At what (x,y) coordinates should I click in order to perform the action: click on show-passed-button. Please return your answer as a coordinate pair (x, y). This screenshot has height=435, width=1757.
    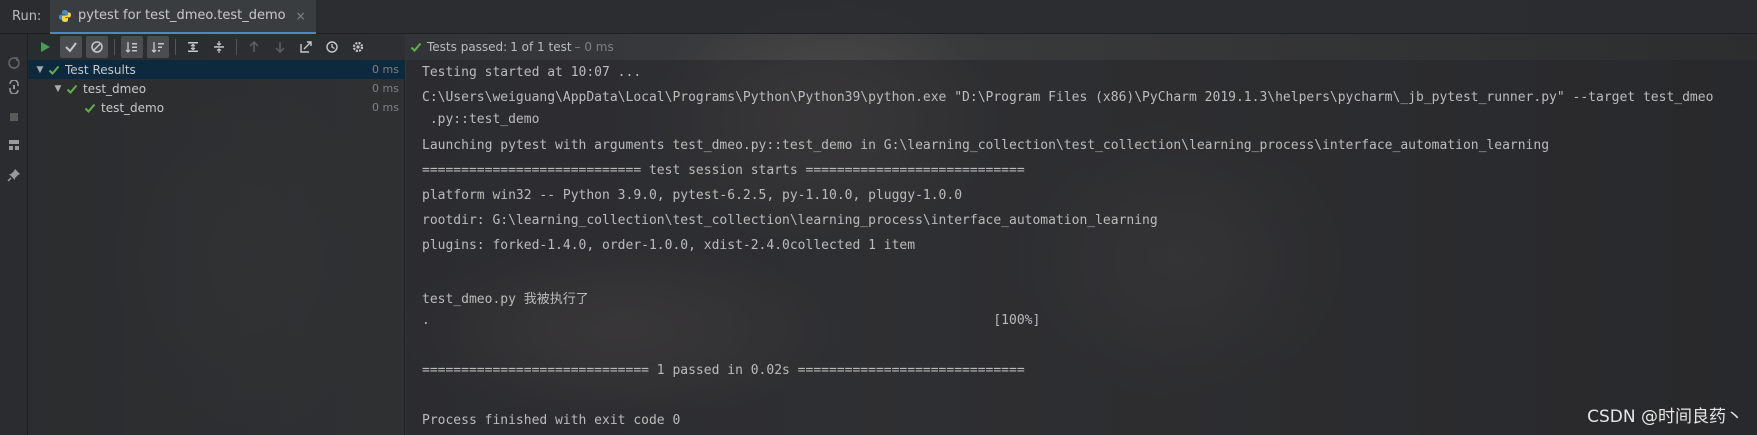
    Looking at the image, I should click on (71, 47).